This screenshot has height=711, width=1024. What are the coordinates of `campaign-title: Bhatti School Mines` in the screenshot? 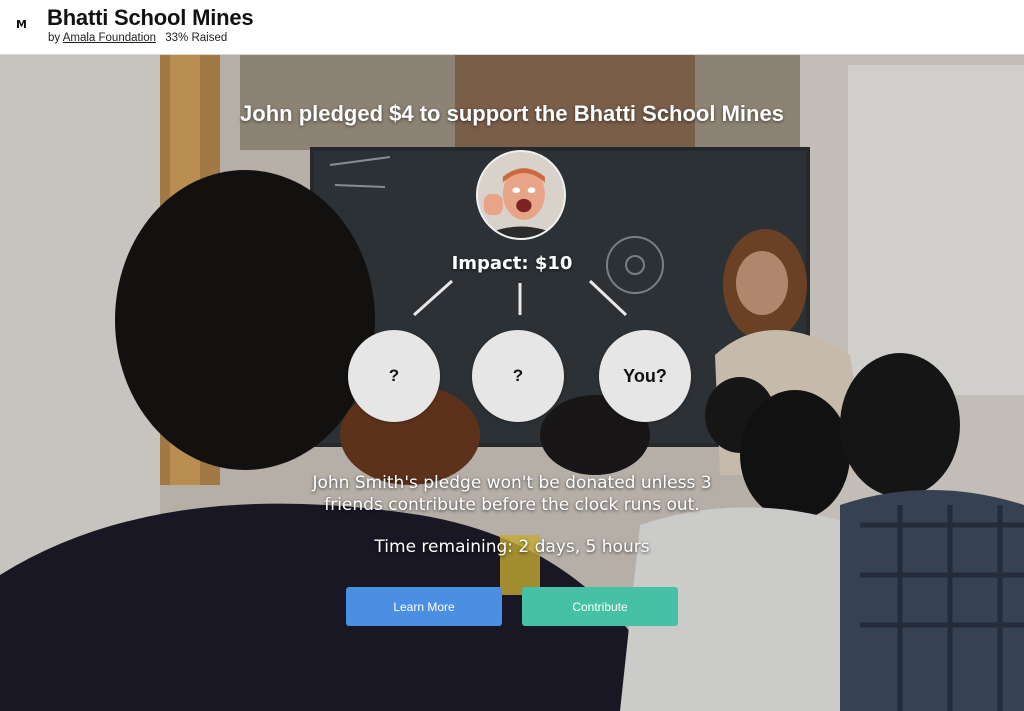 It's located at (150, 17).